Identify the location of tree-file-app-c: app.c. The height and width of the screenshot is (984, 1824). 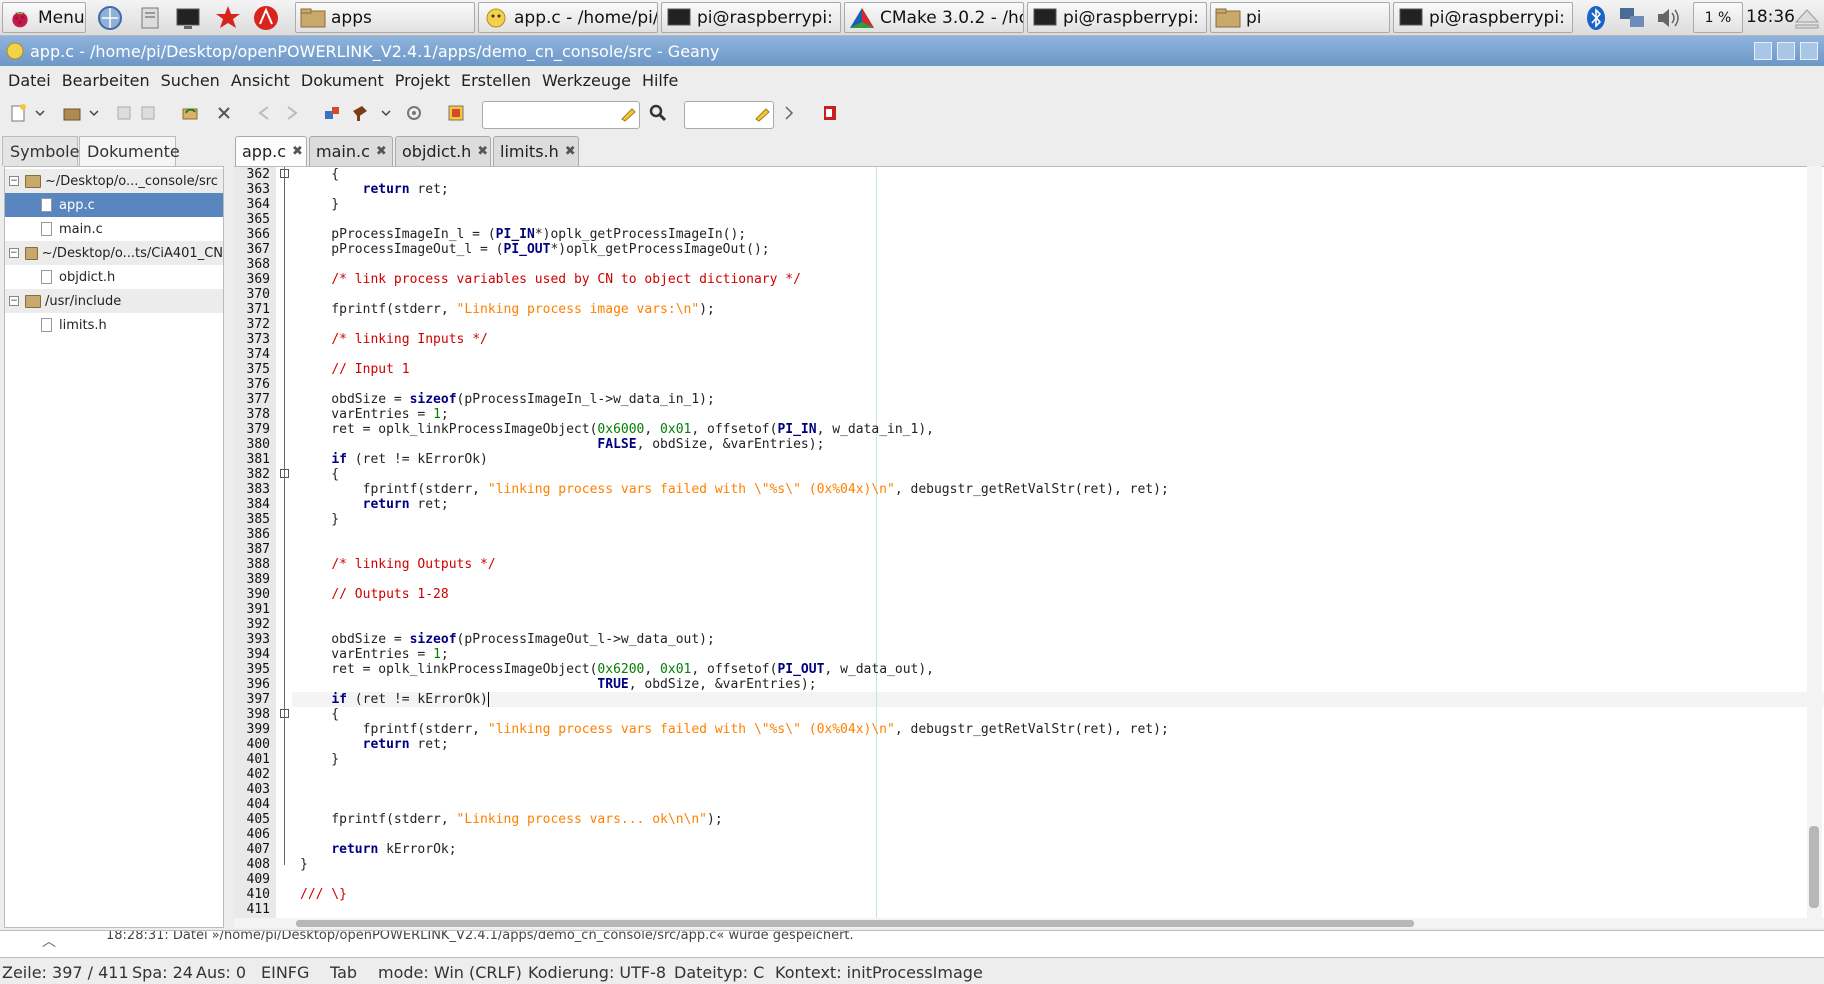
(114, 205).